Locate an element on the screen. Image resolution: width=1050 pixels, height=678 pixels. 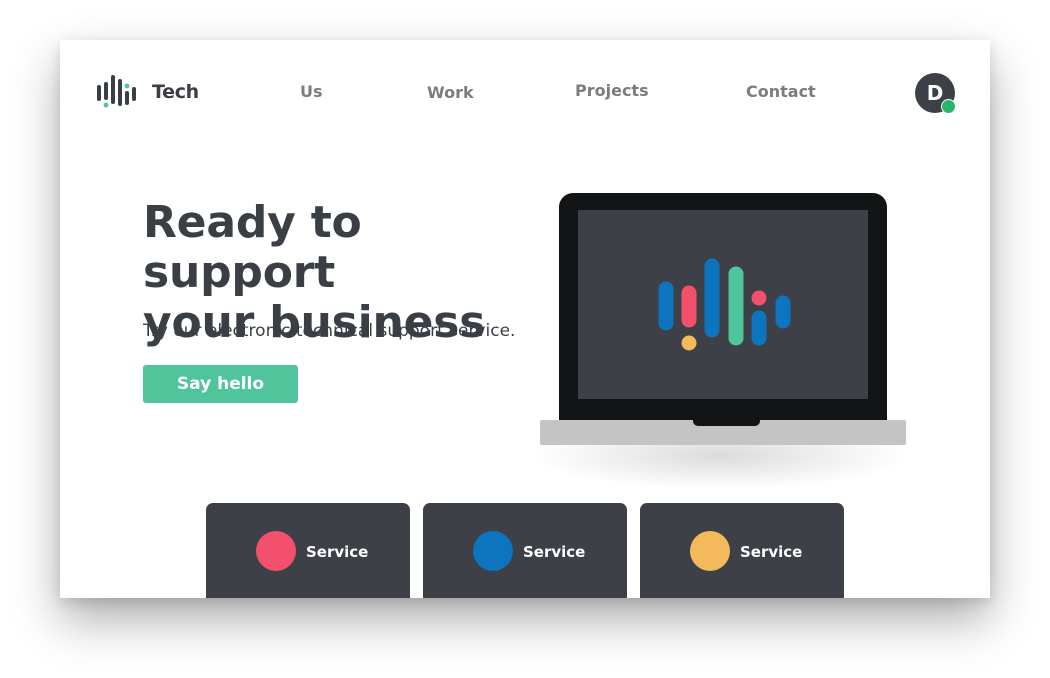
soundwave-brand-icon is located at coordinates (724, 304).